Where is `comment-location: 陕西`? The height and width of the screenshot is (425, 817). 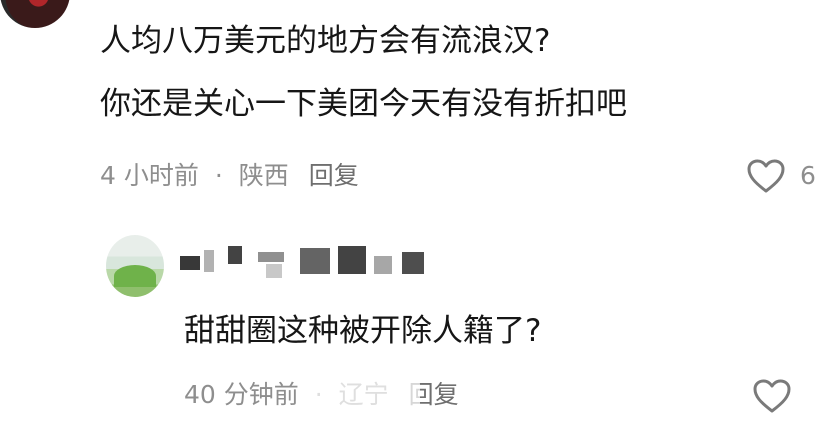 comment-location: 陕西 is located at coordinates (263, 175).